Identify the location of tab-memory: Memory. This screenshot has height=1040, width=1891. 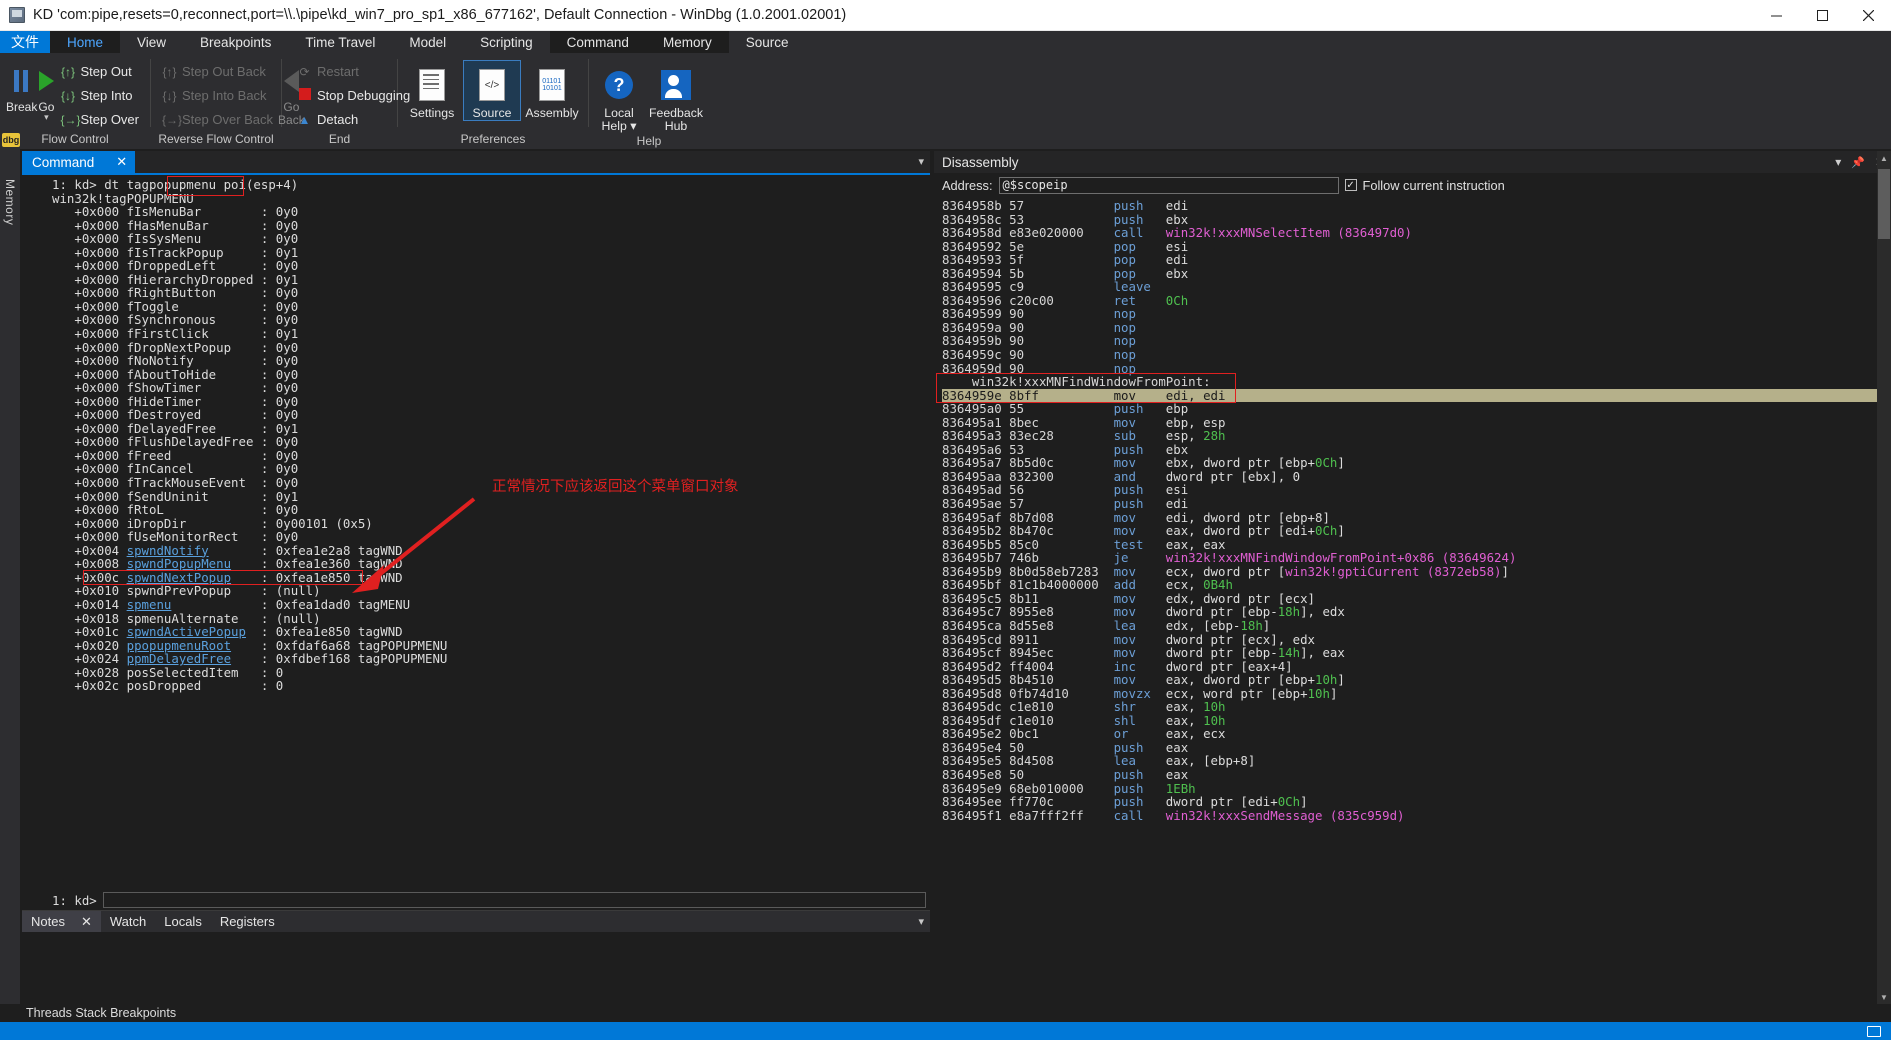
(687, 42).